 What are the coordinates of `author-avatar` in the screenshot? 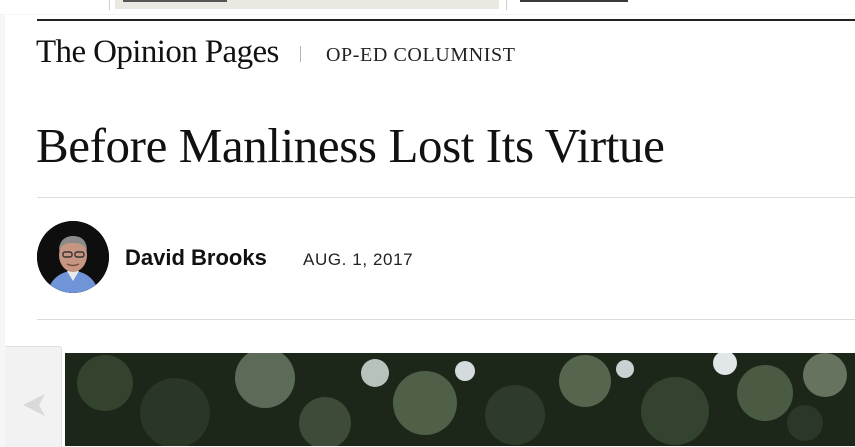 It's located at (73, 257).